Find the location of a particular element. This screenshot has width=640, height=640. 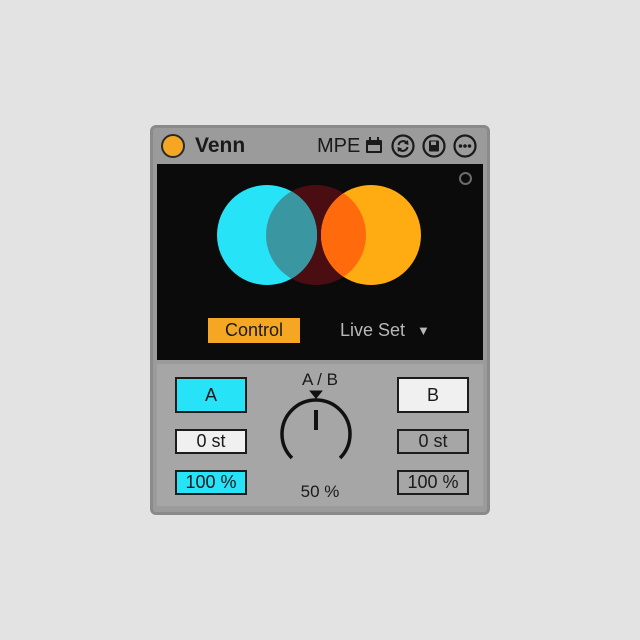

source-dropdown: Live Set ▼ is located at coordinates (385, 330).